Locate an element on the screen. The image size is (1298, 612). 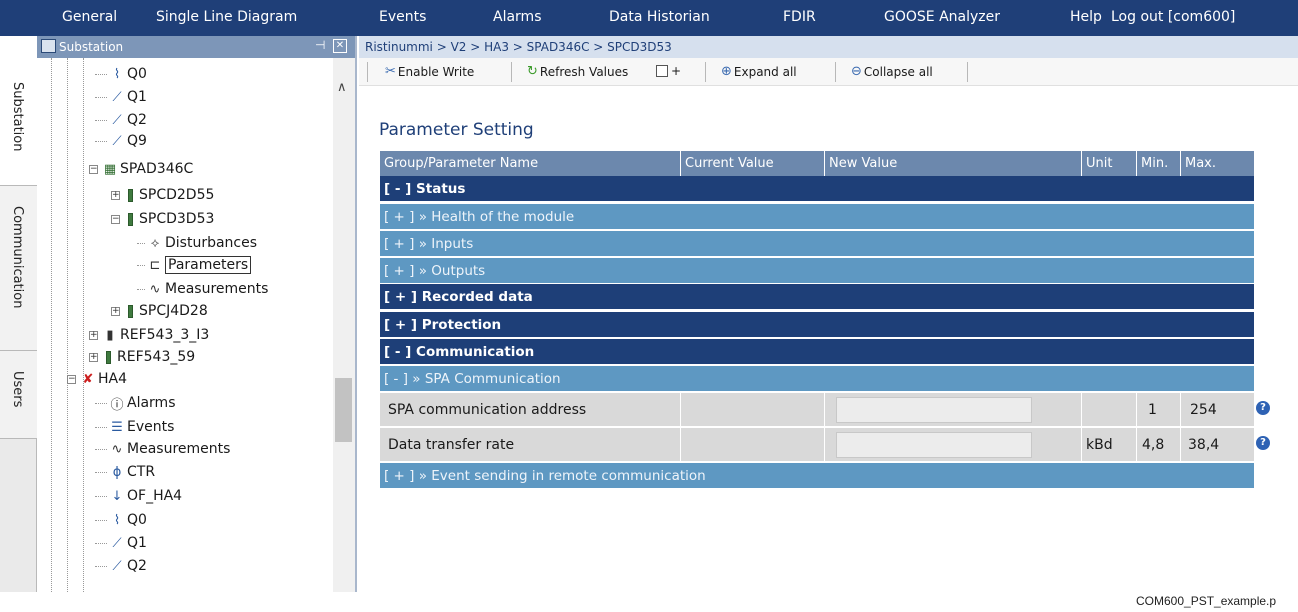
tree-item-label: SPCD3D53 is located at coordinates (177, 219).